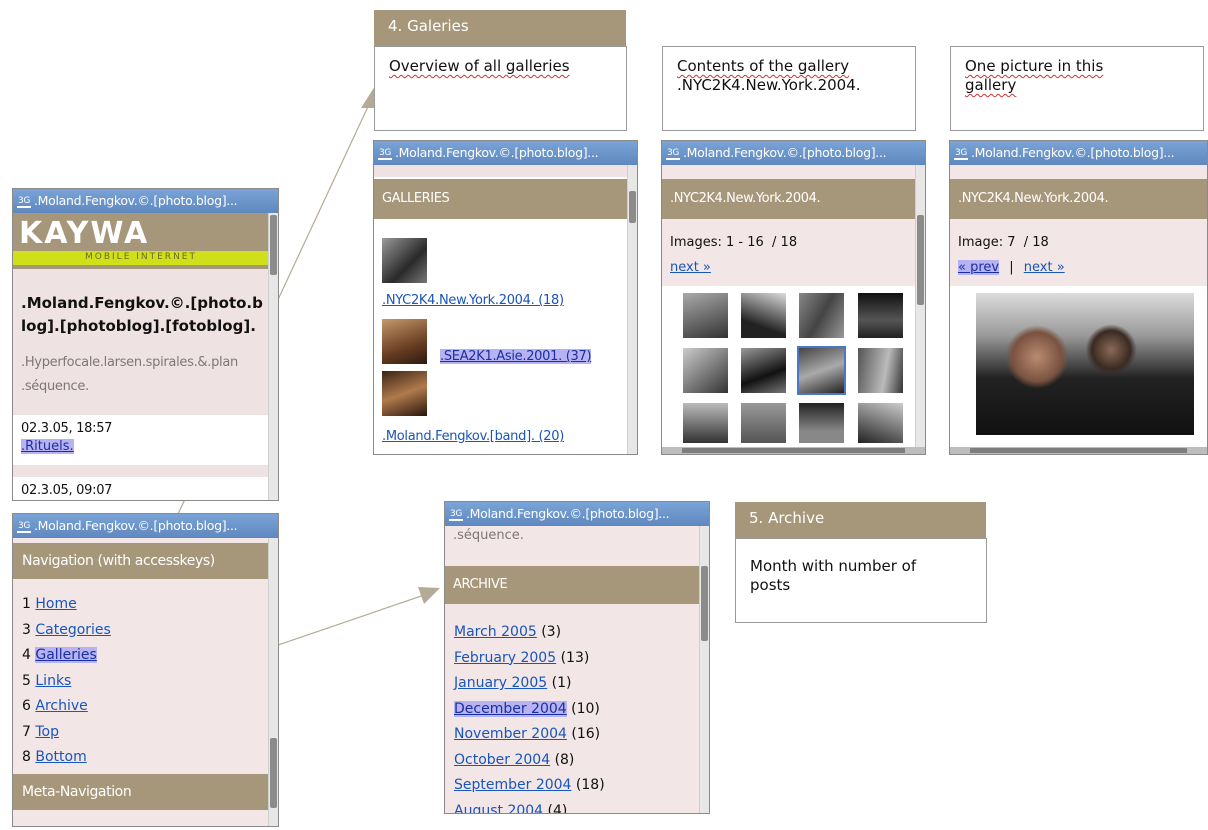 Image resolution: width=1208 pixels, height=830 pixels. I want to click on kaywa-logo: KAYWA MOBILE INTERNET, so click(142, 241).